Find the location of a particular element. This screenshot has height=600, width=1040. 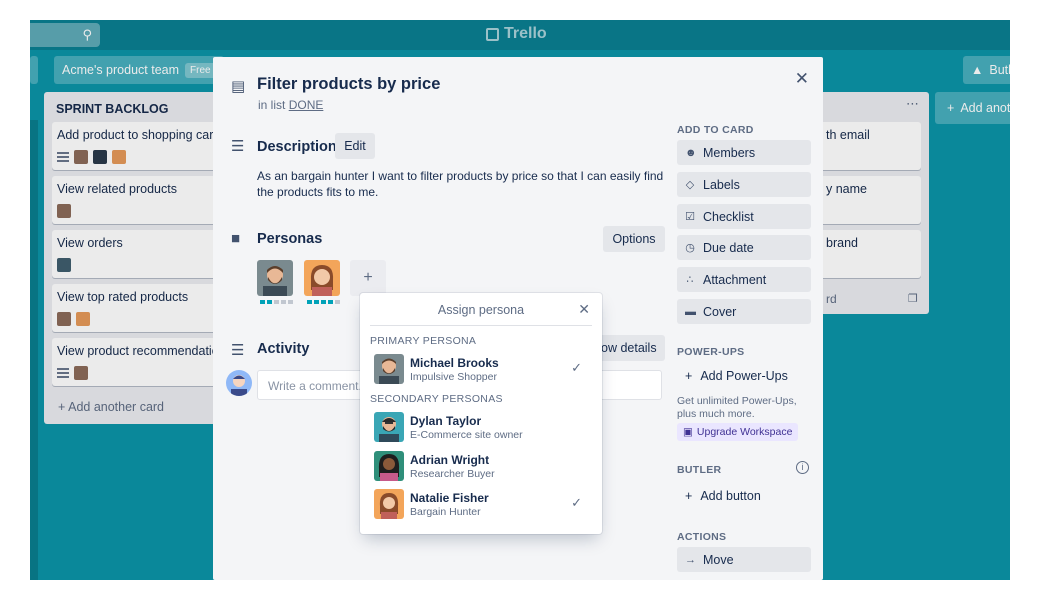

user-avatar is located at coordinates (239, 383).